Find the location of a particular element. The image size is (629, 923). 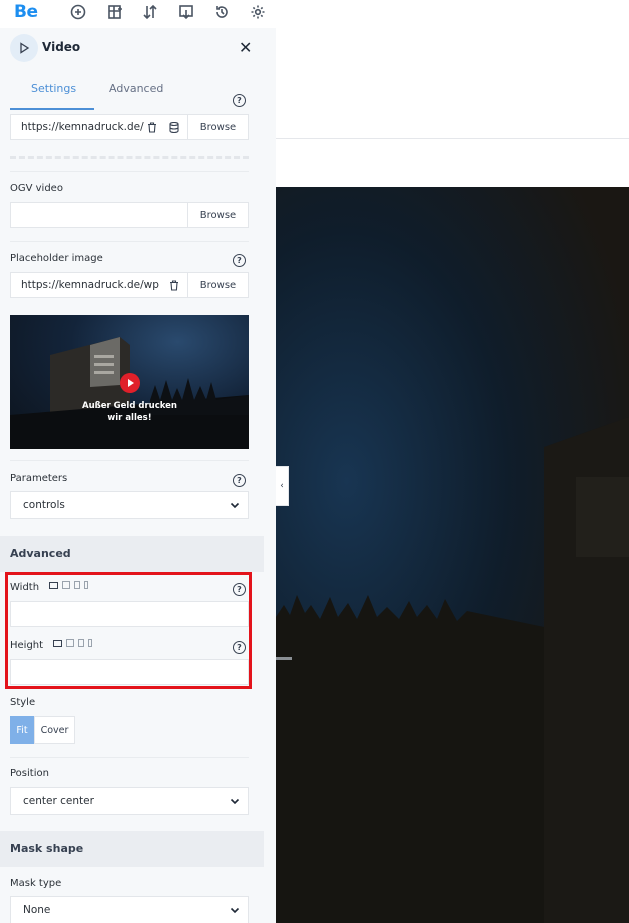

mask-type-label: Mask type is located at coordinates (36, 883).